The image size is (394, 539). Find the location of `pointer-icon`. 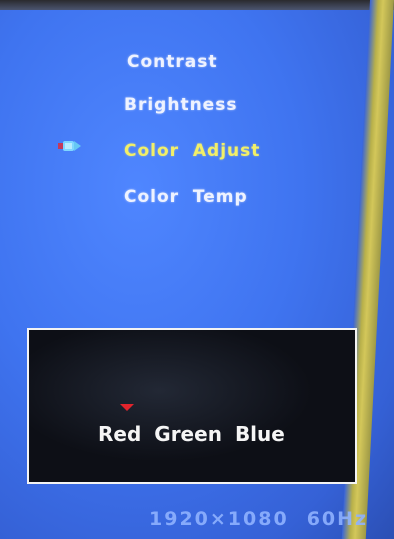

pointer-icon is located at coordinates (69, 146).